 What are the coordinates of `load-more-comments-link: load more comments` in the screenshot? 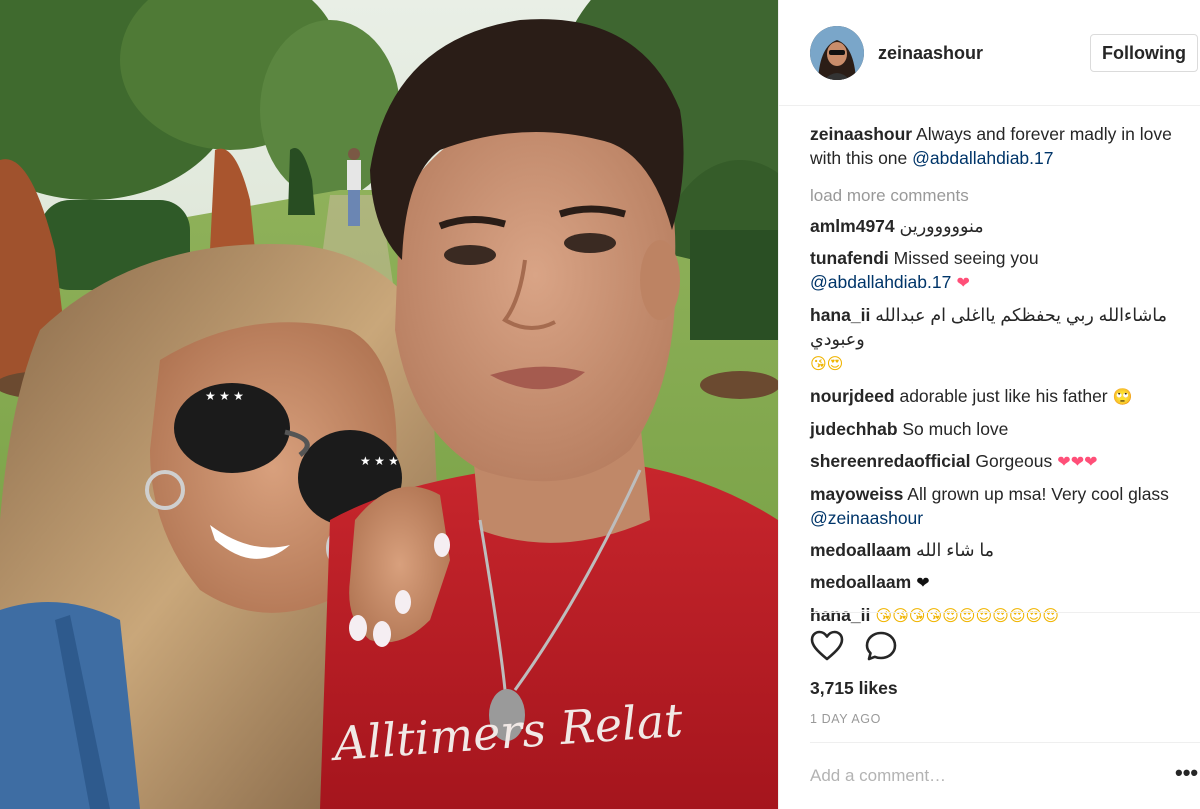 It's located at (1000, 196).